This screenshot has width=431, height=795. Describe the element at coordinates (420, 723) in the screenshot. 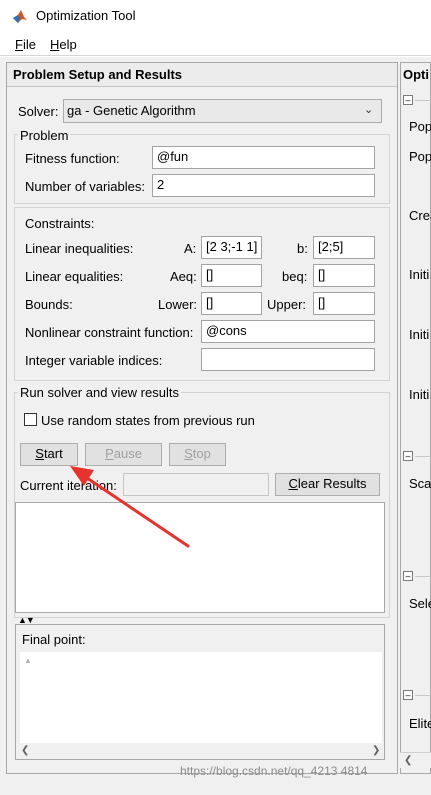

I see `option-label: Elite` at that location.